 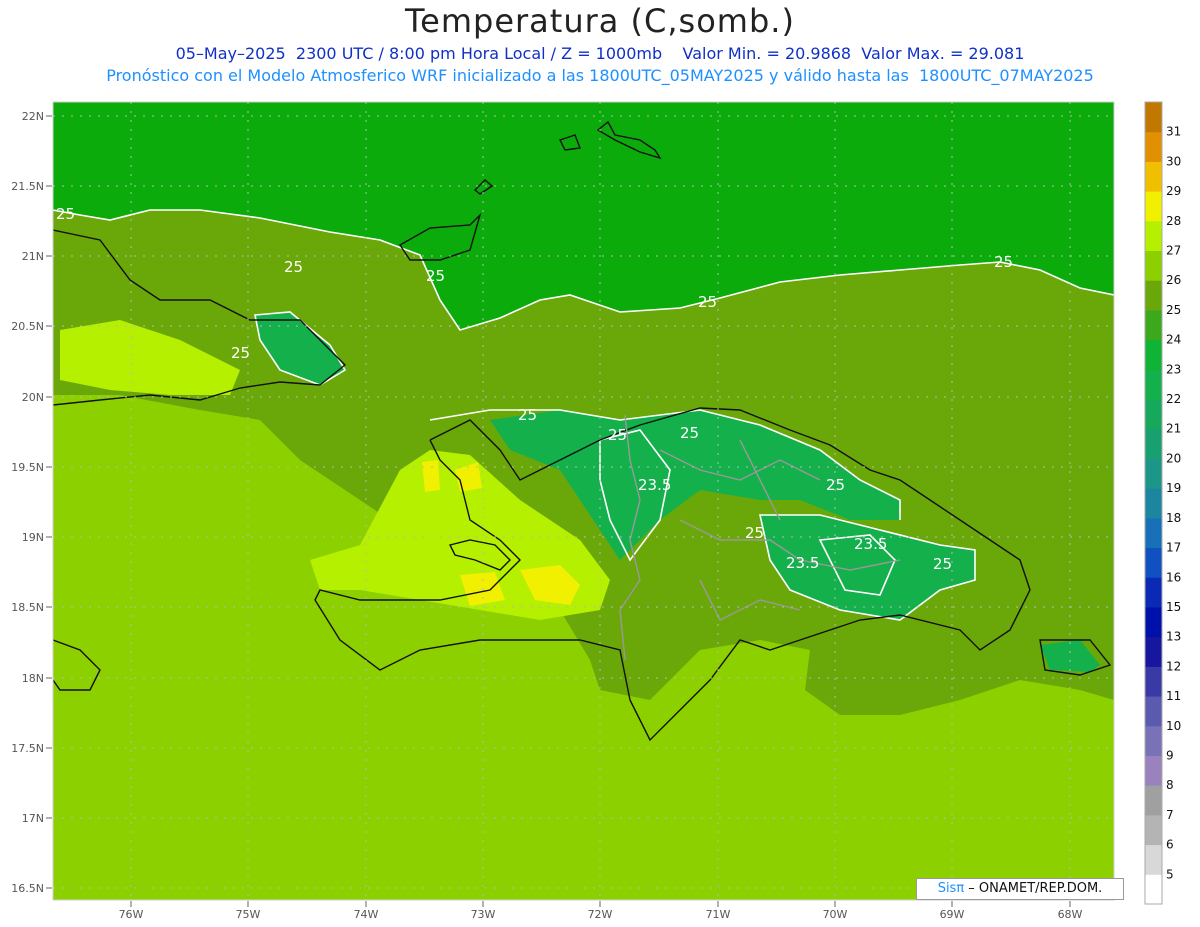 What do you see at coordinates (27, 748) in the screenshot?
I see `lat-label: 17.5N` at bounding box center [27, 748].